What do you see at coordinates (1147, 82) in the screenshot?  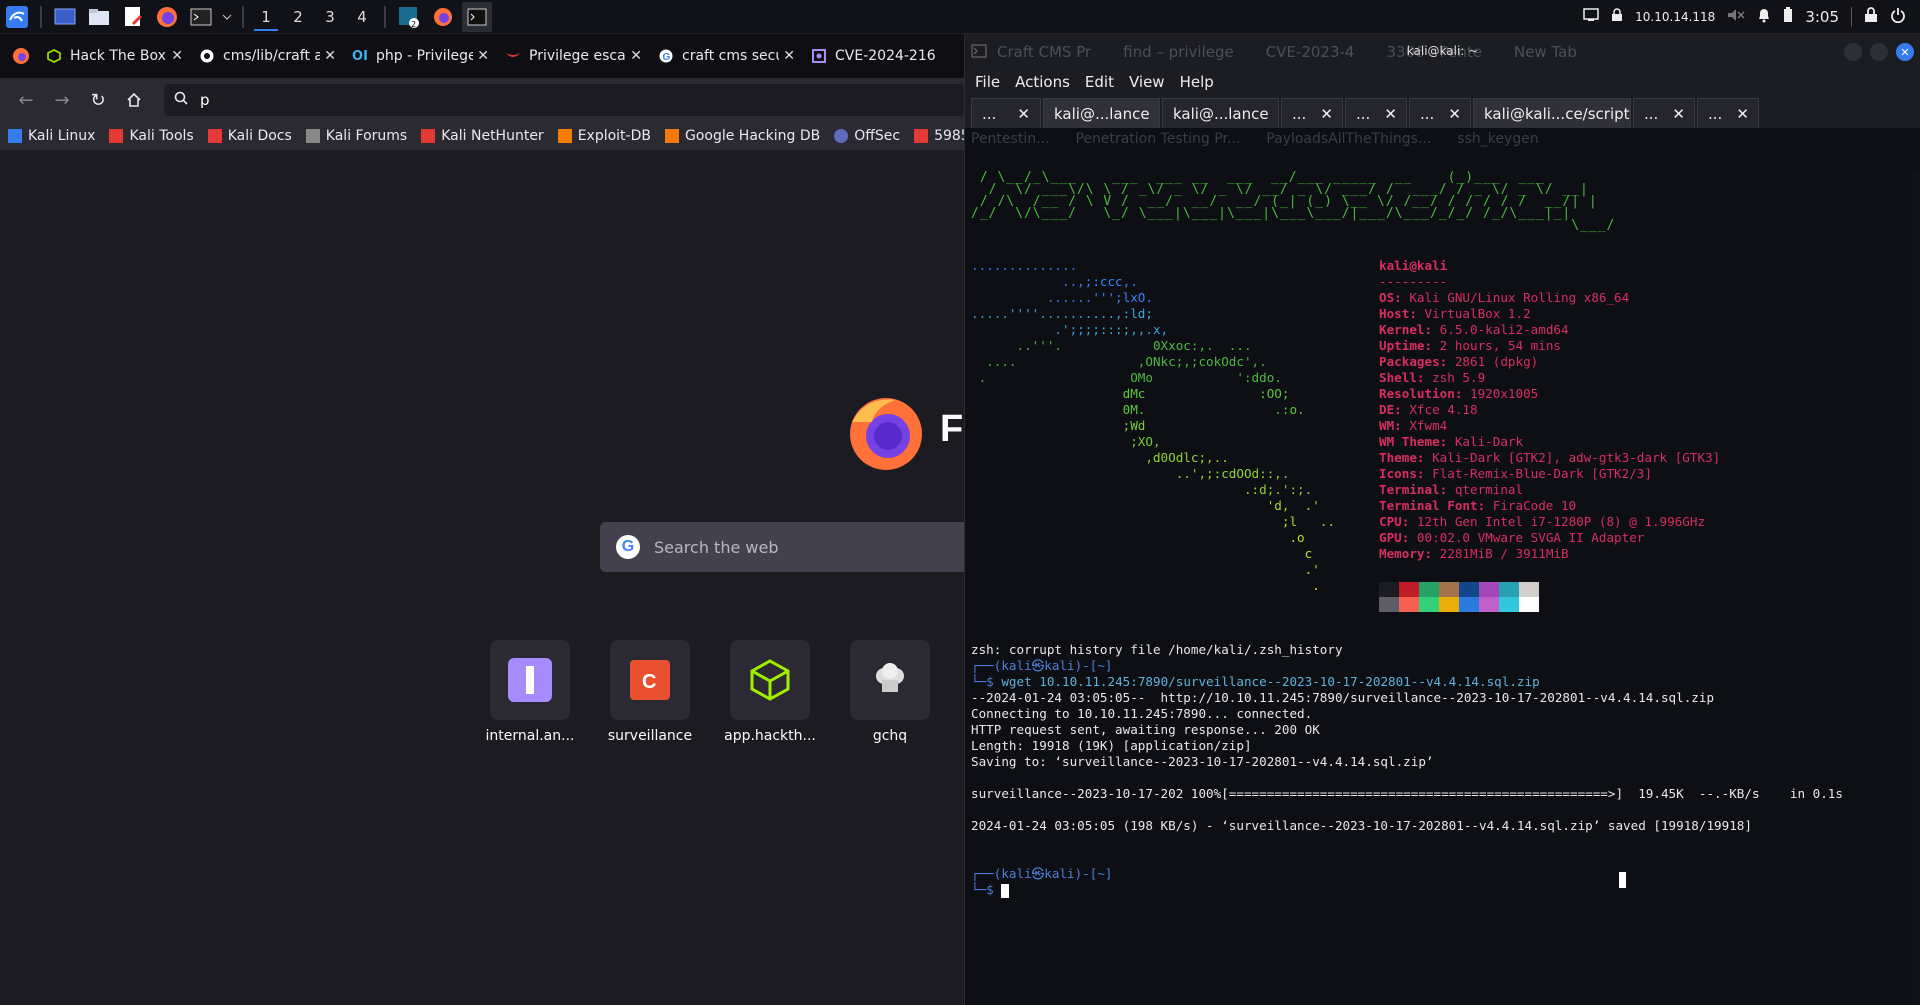 I see `menu-view: View` at bounding box center [1147, 82].